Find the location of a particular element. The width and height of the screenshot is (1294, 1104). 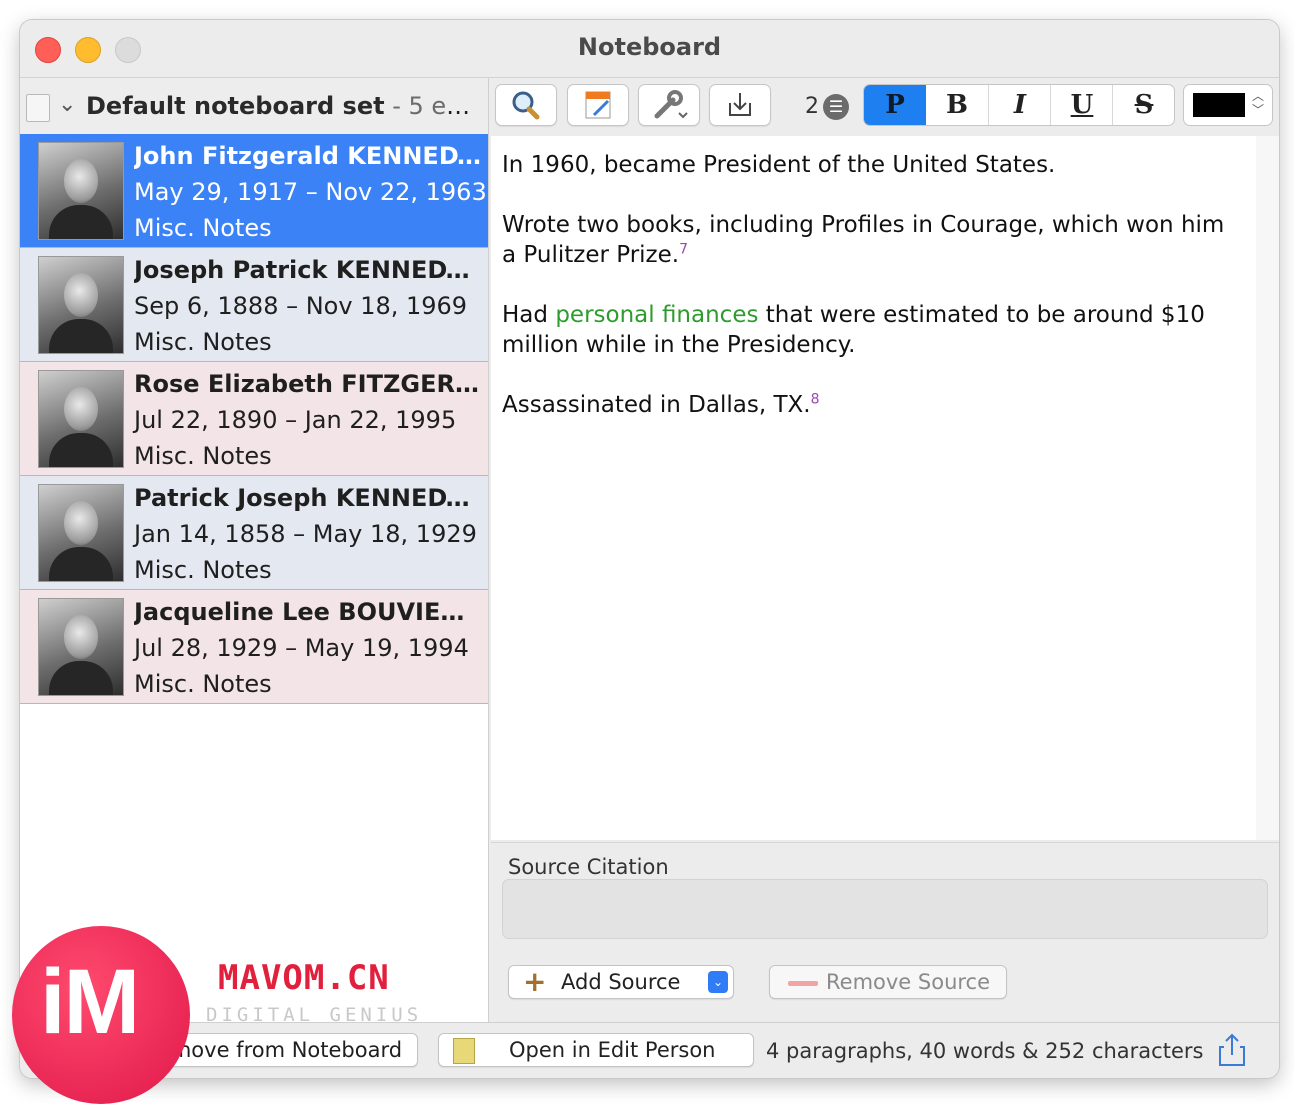

strikethrough-button: S is located at coordinates (1143, 105).